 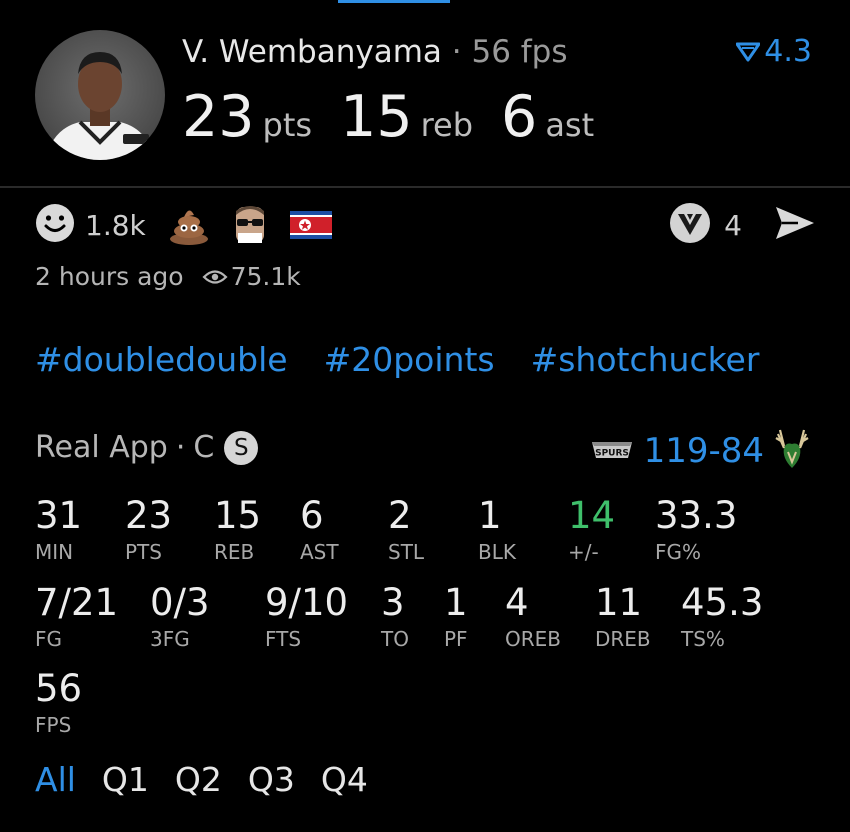 I want to click on stat-label: TO, so click(x=395, y=639).